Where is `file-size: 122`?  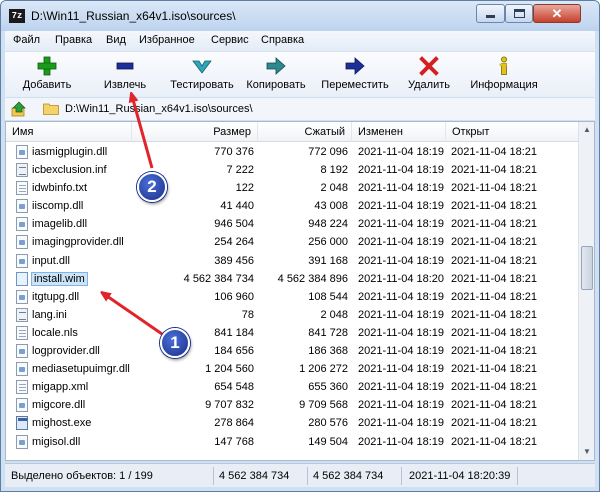
file-size: 122 is located at coordinates (244, 188).